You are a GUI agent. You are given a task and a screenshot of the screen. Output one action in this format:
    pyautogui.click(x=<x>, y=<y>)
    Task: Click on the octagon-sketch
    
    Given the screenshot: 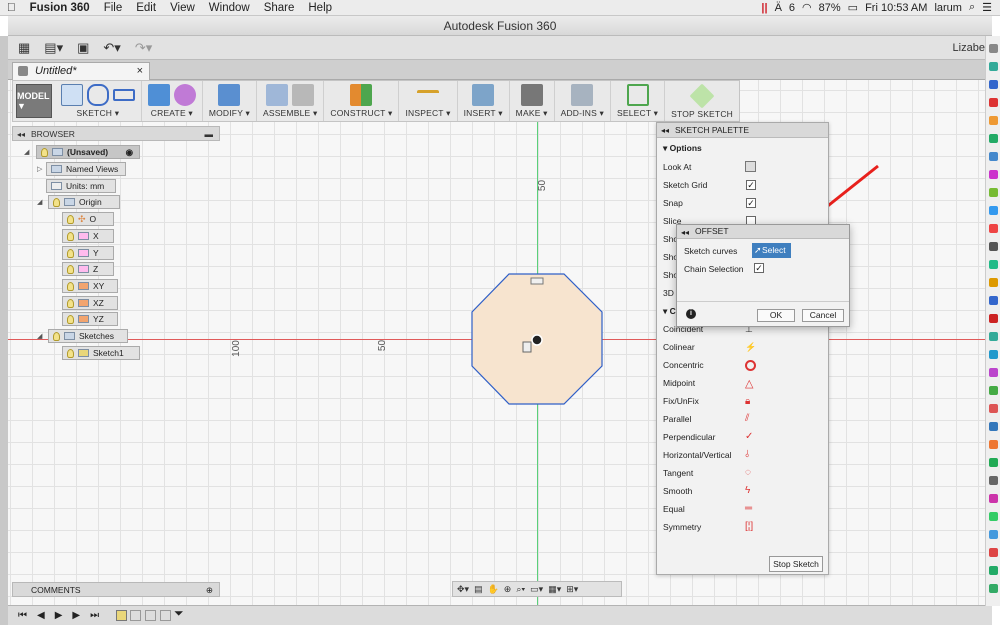 What is the action you would take?
    pyautogui.click(x=537, y=339)
    